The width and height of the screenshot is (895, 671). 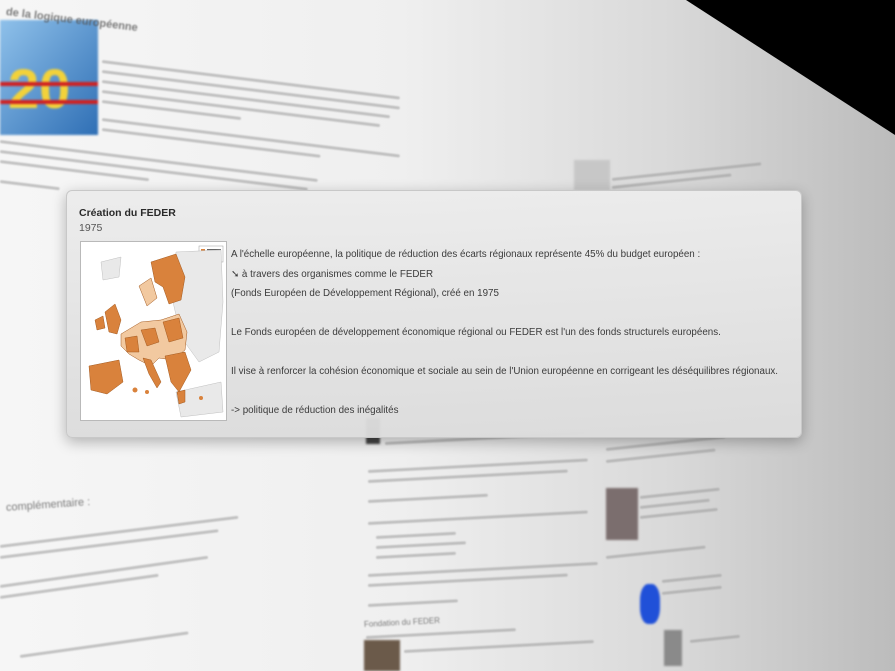 I want to click on description-line: -> politique de réduction des inégalités, so click(x=315, y=410).